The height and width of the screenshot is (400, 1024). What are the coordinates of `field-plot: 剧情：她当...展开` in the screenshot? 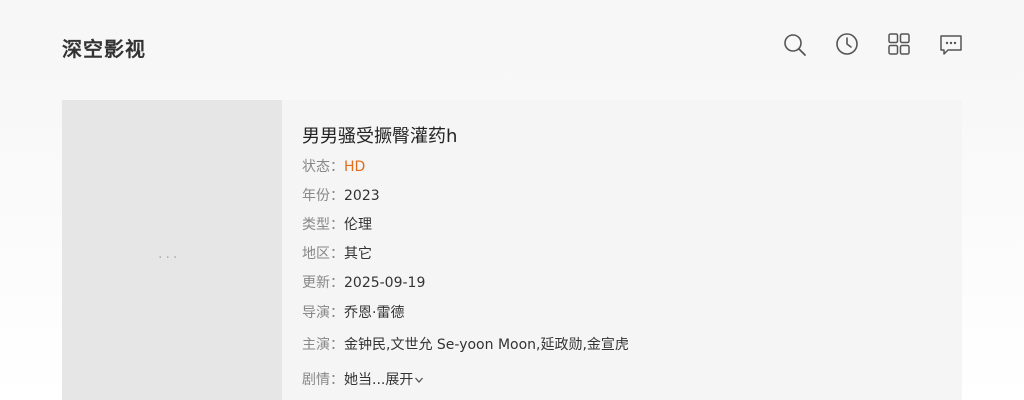 It's located at (363, 380).